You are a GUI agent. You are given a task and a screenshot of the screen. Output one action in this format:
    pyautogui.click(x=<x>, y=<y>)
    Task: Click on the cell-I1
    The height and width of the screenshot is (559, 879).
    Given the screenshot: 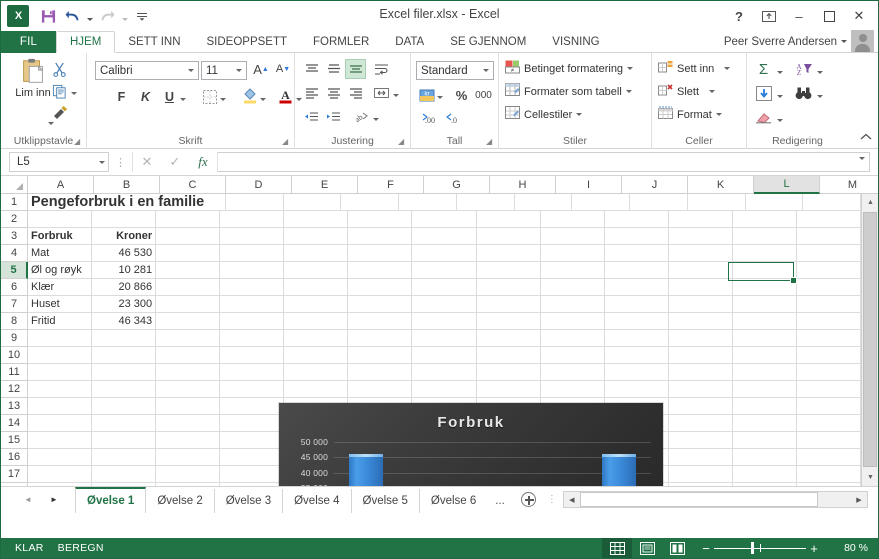 What is the action you would take?
    pyautogui.click(x=601, y=202)
    